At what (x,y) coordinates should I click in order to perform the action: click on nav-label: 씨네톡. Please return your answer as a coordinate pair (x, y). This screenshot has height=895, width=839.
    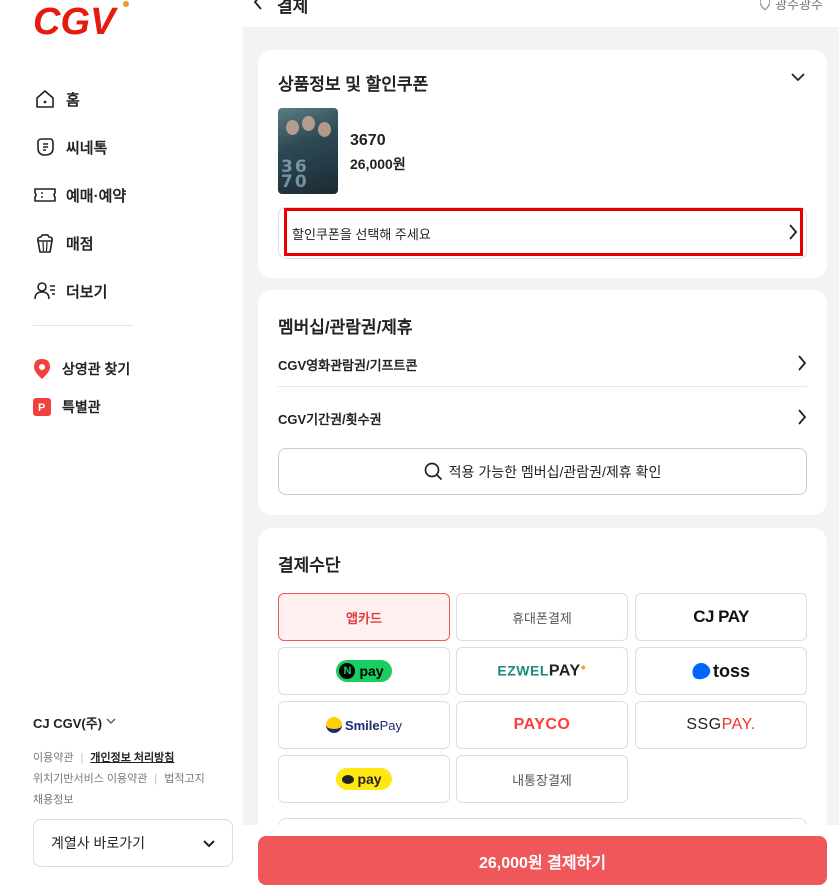
    Looking at the image, I should click on (87, 148).